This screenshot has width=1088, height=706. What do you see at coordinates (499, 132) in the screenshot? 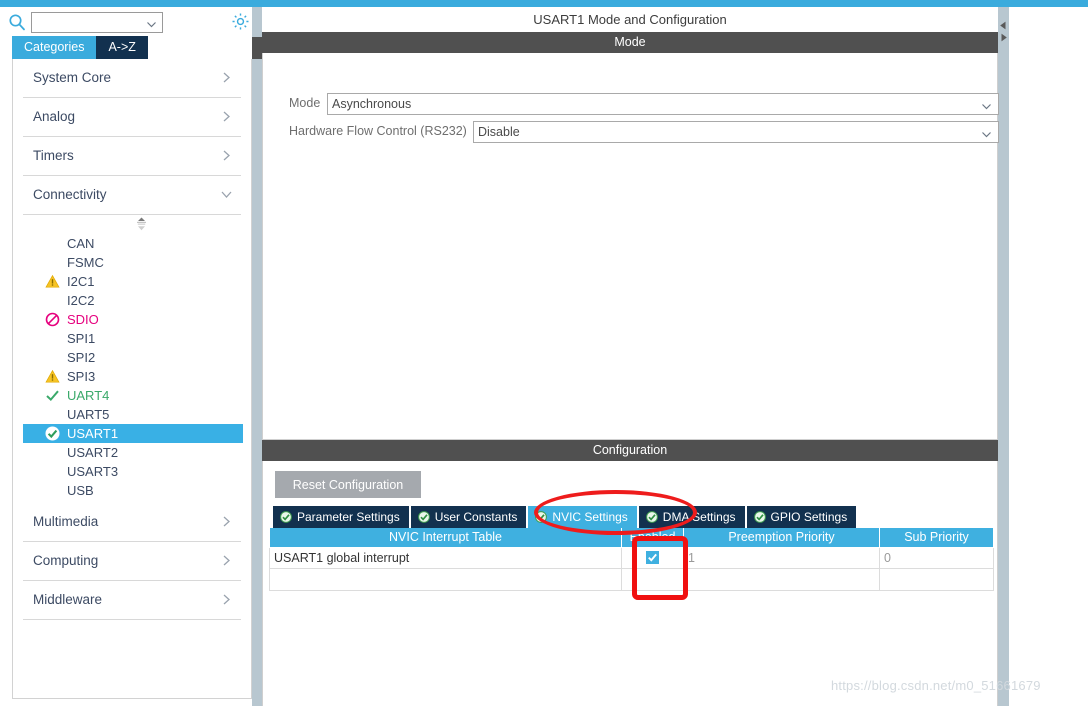
I see `hardware-flow-control-value: Disable` at bounding box center [499, 132].